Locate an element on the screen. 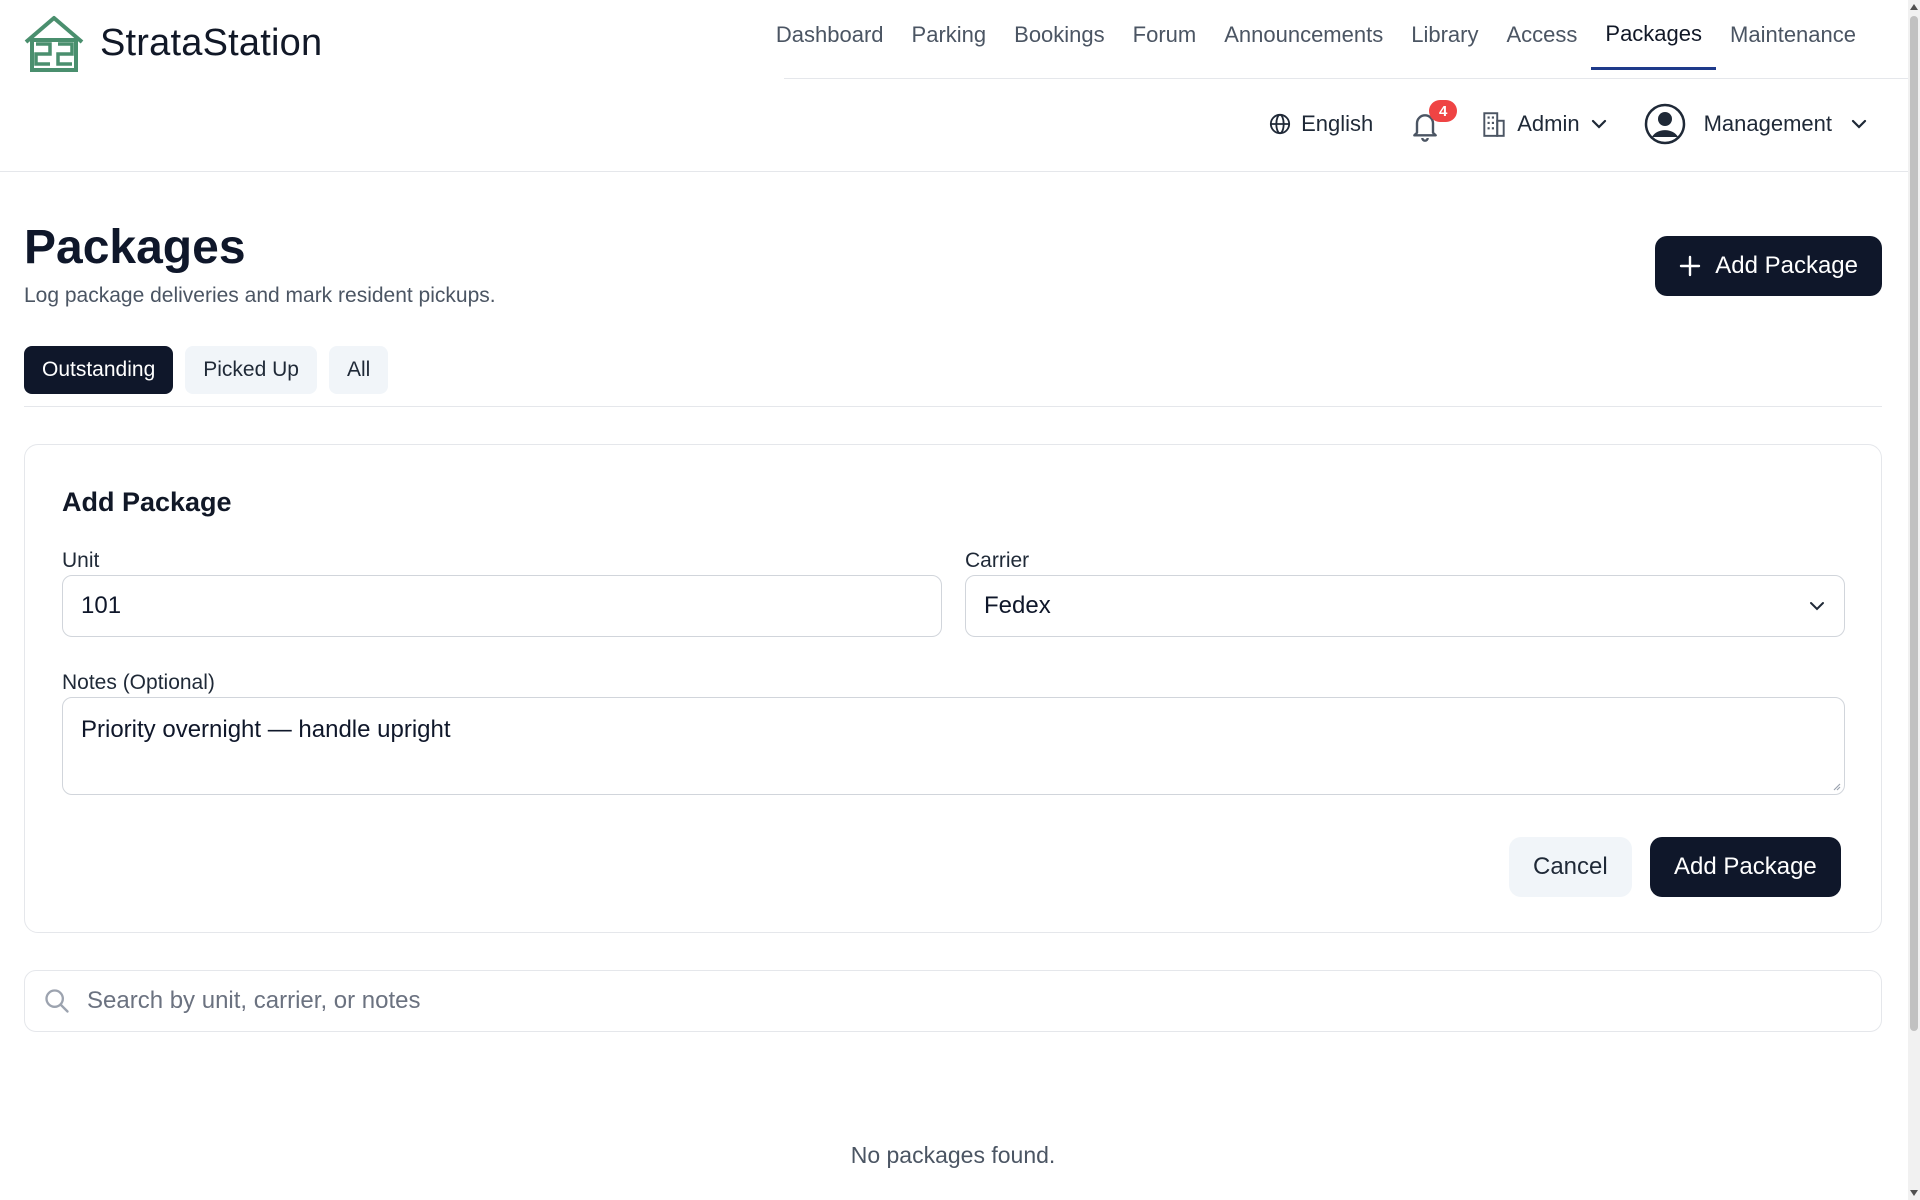  nav-item-bookings: Bookings is located at coordinates (1059, 35).